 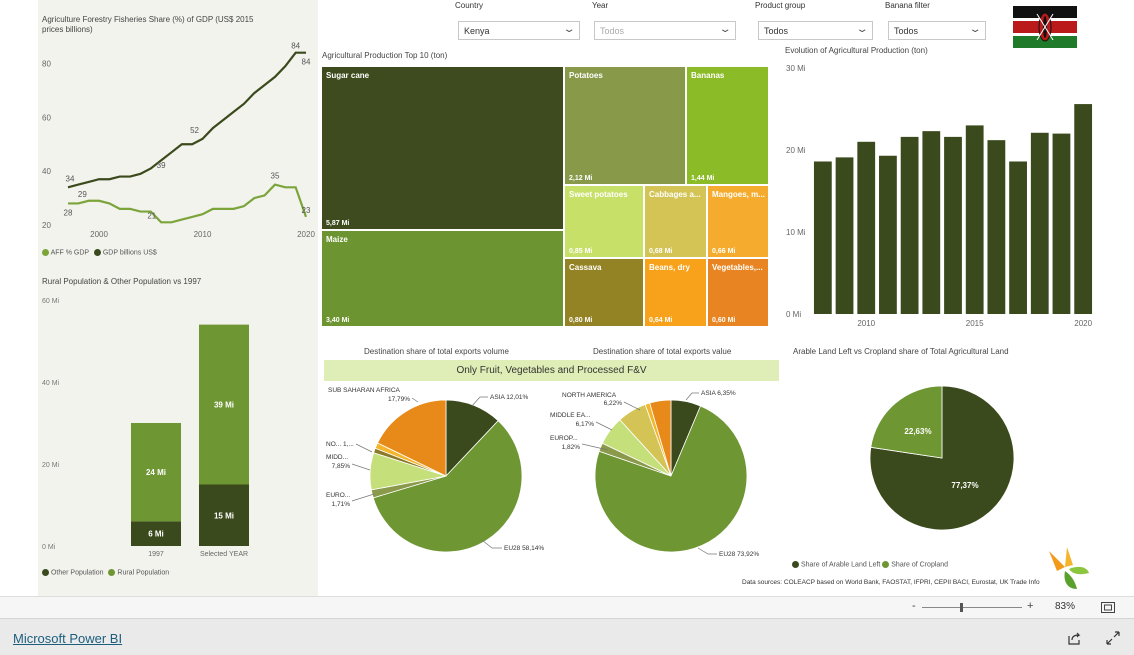 I want to click on y-tick-label: 40, so click(x=46, y=171).